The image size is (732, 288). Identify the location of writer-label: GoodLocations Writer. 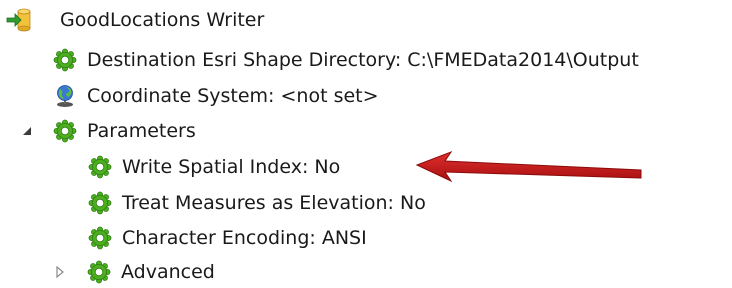
(162, 20).